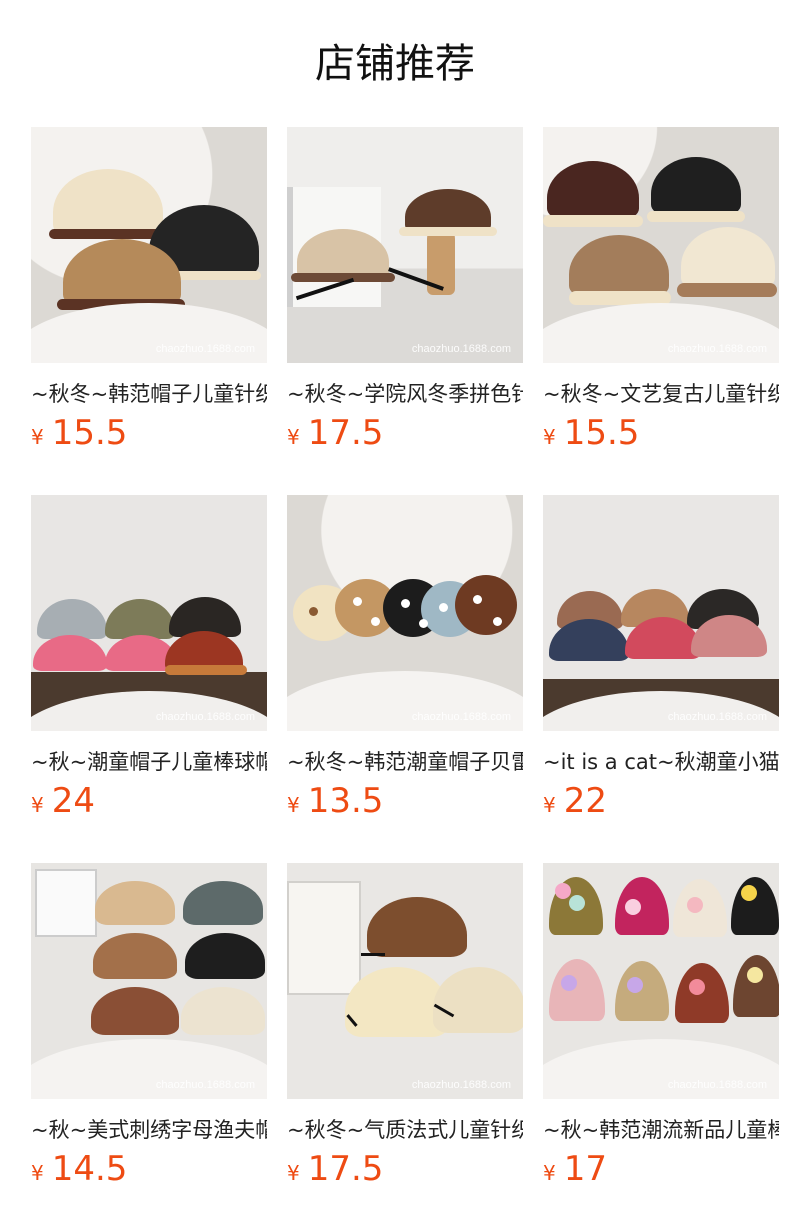 The width and height of the screenshot is (790, 1232). I want to click on product-name: ~秋~潮童帽子儿童棒球帽, so click(149, 762).